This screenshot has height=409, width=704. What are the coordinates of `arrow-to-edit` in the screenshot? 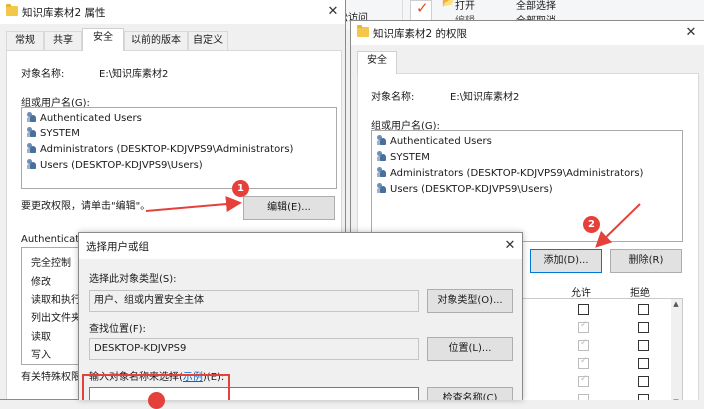 It's located at (193, 204).